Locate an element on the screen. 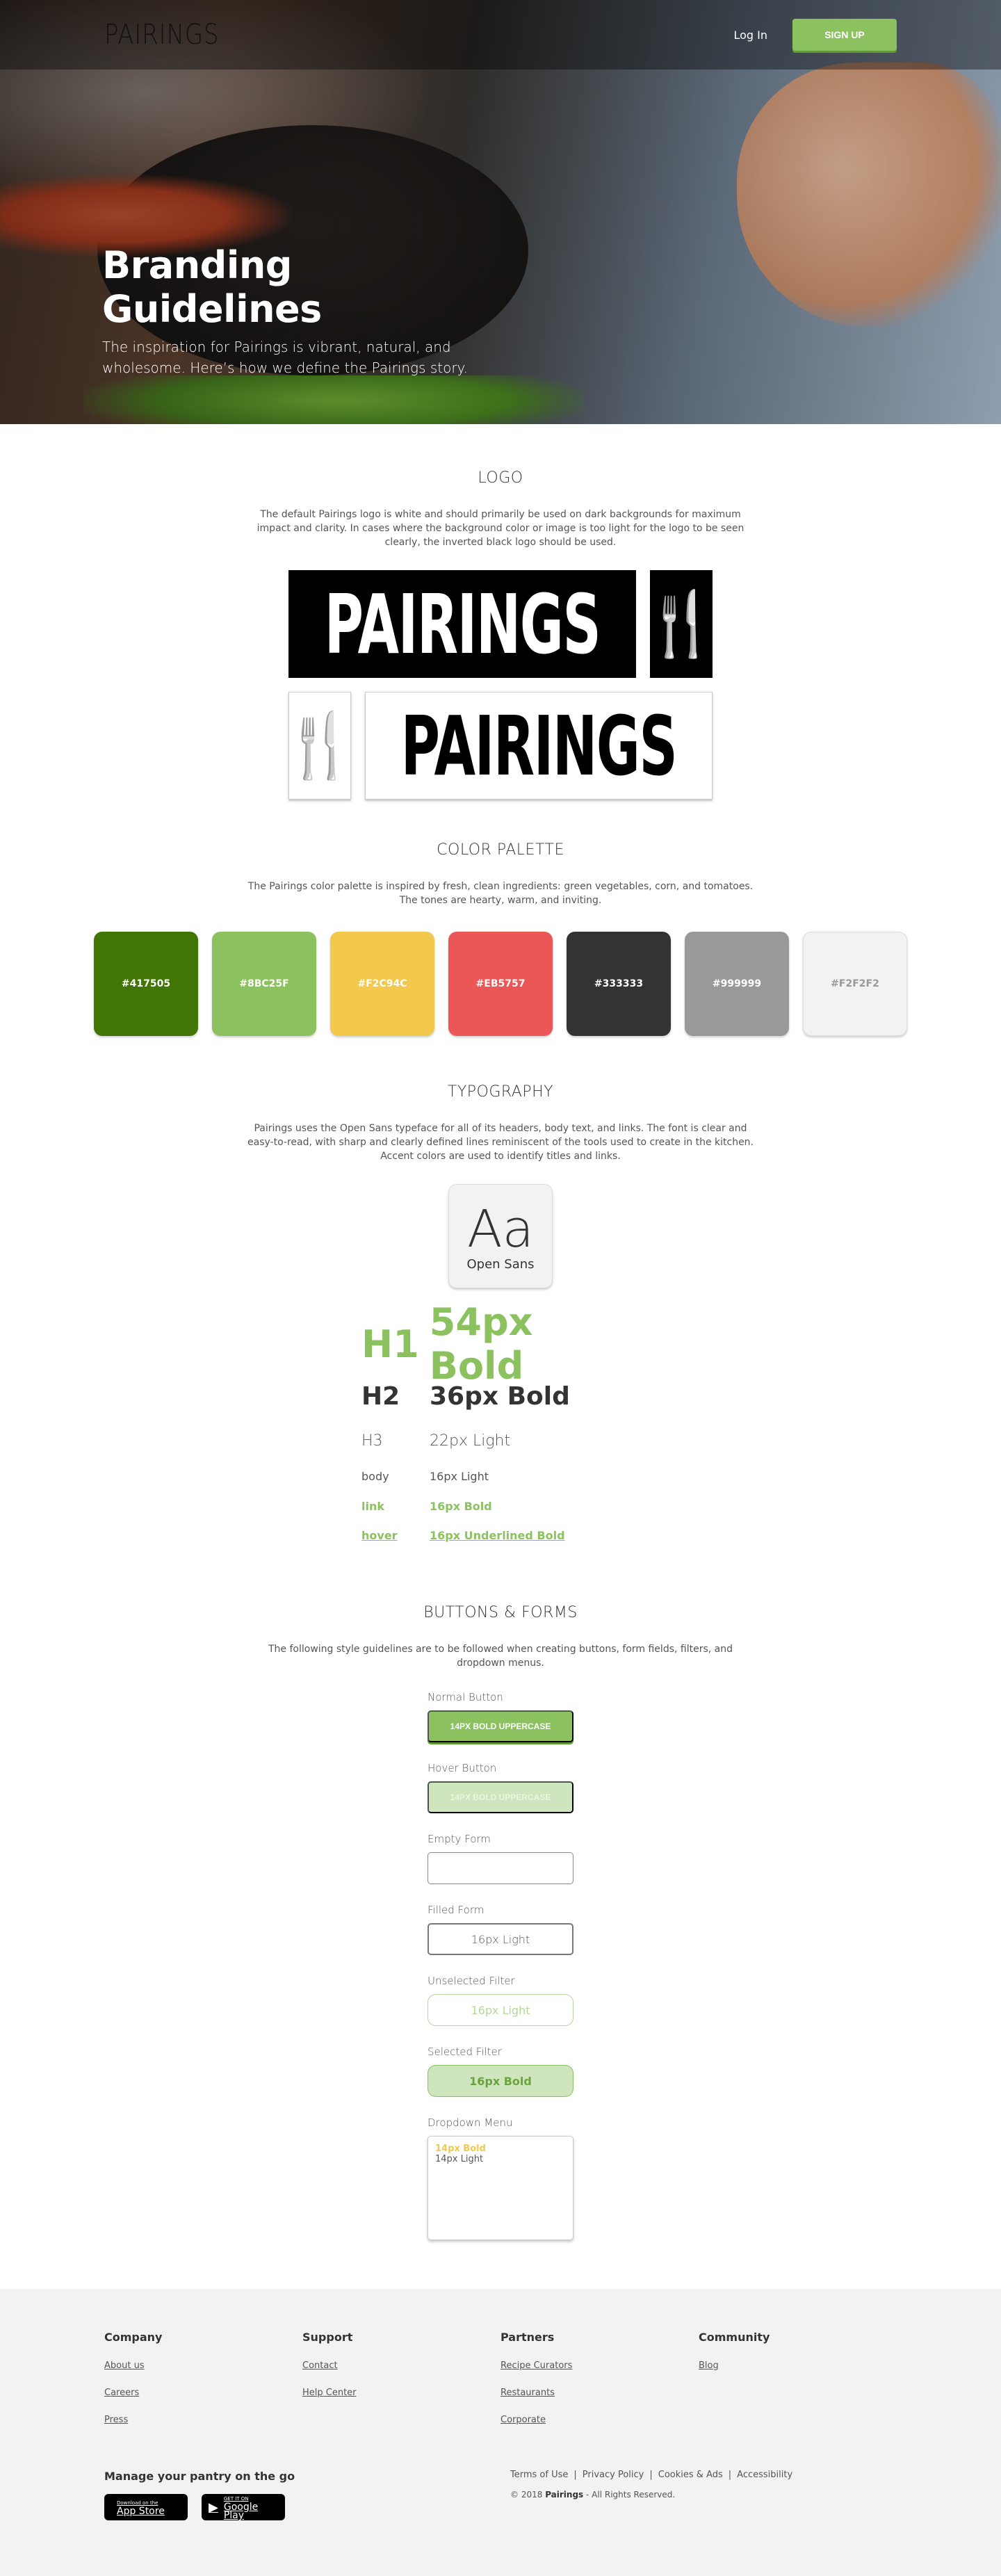  copyright: © 2018 Pairings - All Rights Reserved. is located at coordinates (651, 2495).